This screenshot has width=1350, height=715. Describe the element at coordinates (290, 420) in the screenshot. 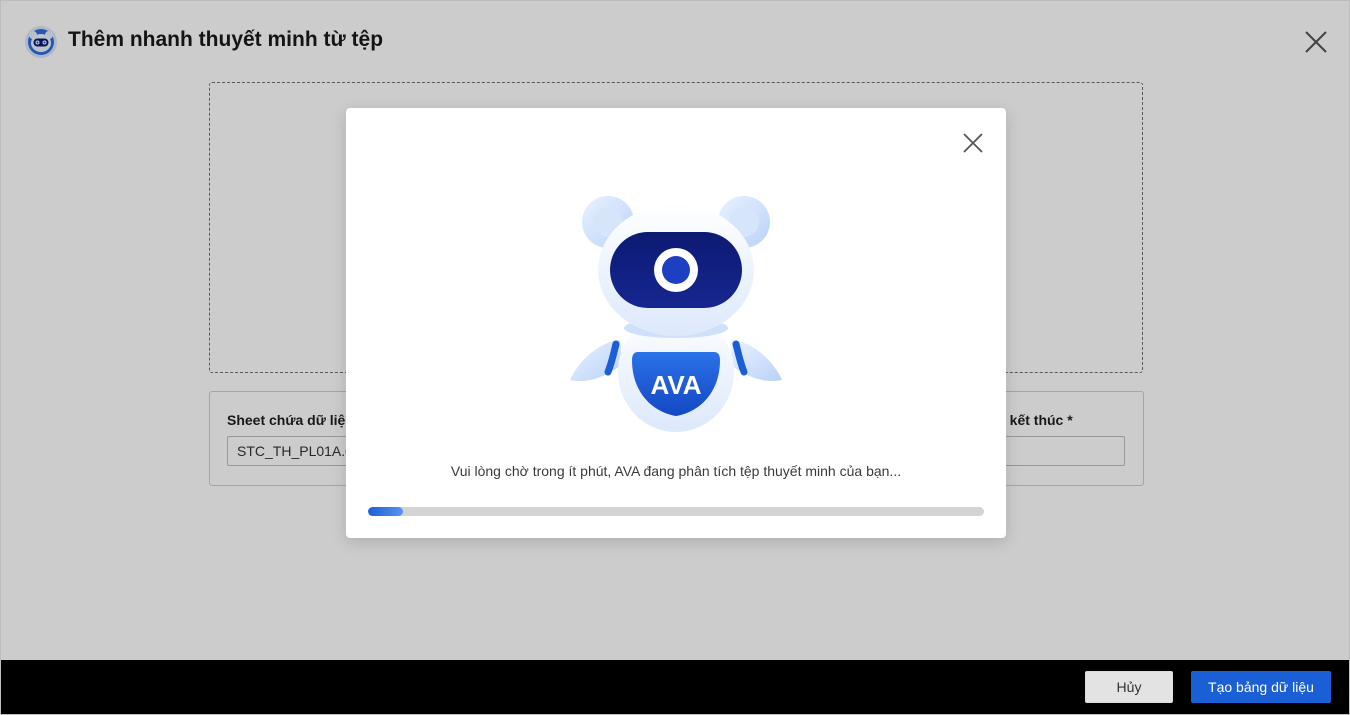

I see `sheet-label: Sheet chứa dữ liệu` at that location.